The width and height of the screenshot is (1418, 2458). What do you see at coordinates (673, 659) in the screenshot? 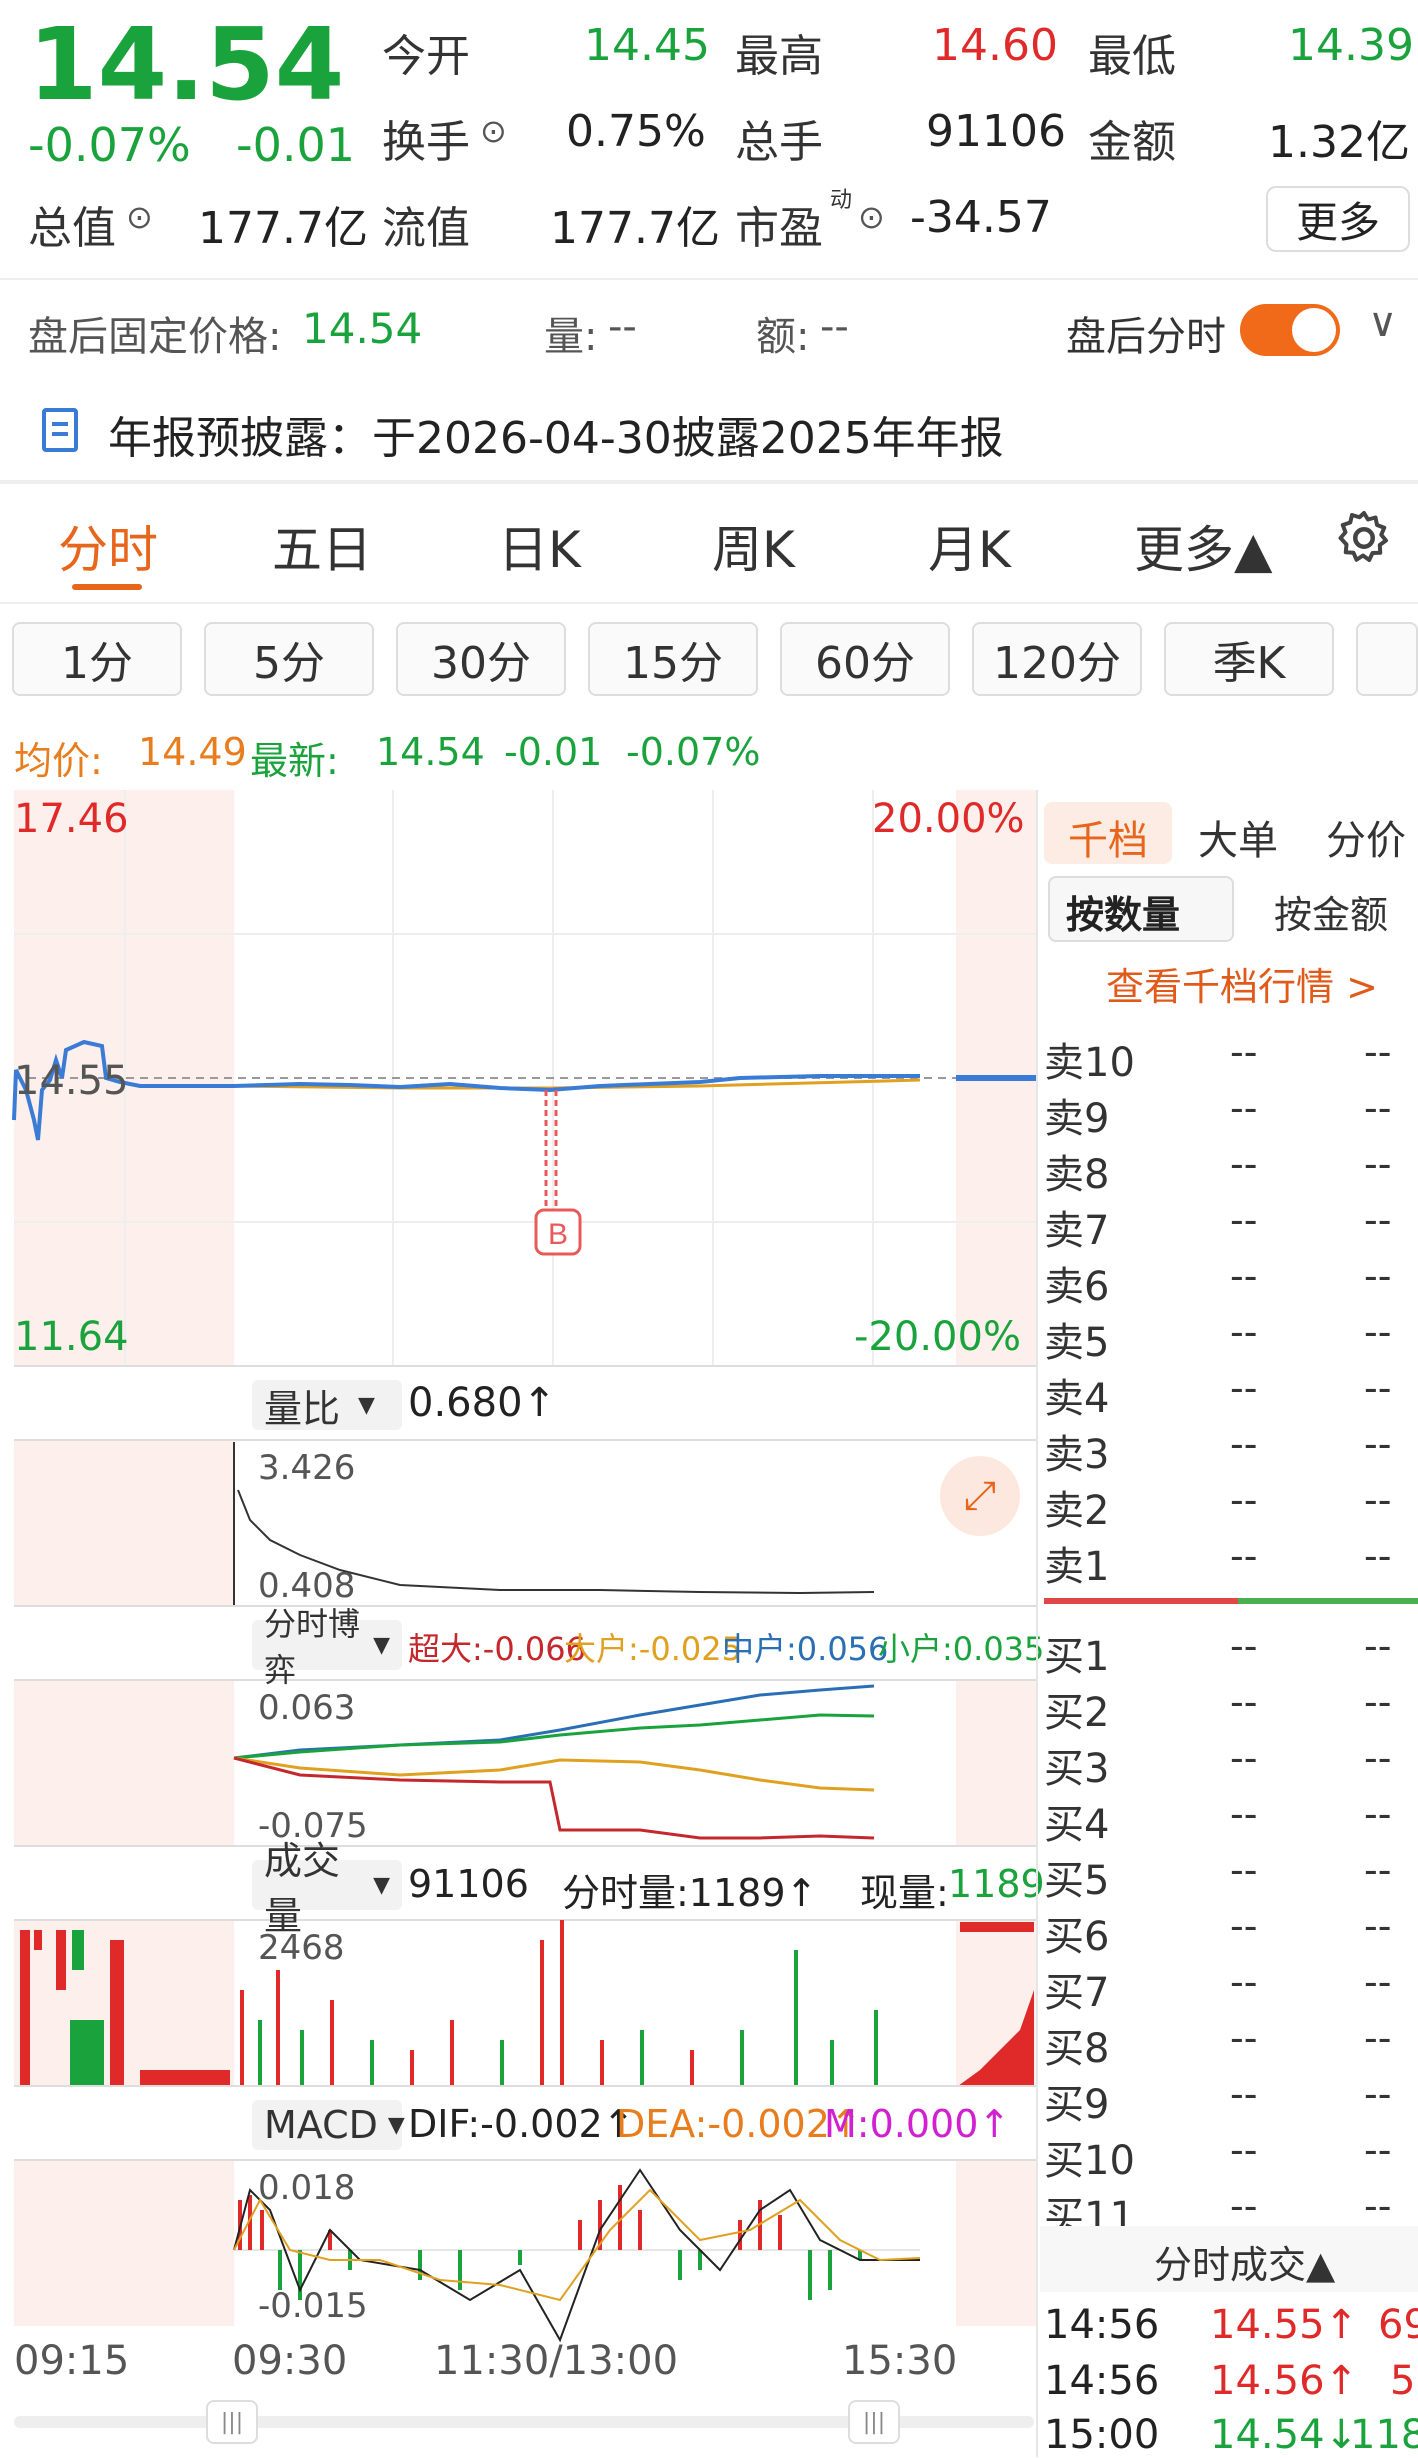
I see `period-15min: 15分` at bounding box center [673, 659].